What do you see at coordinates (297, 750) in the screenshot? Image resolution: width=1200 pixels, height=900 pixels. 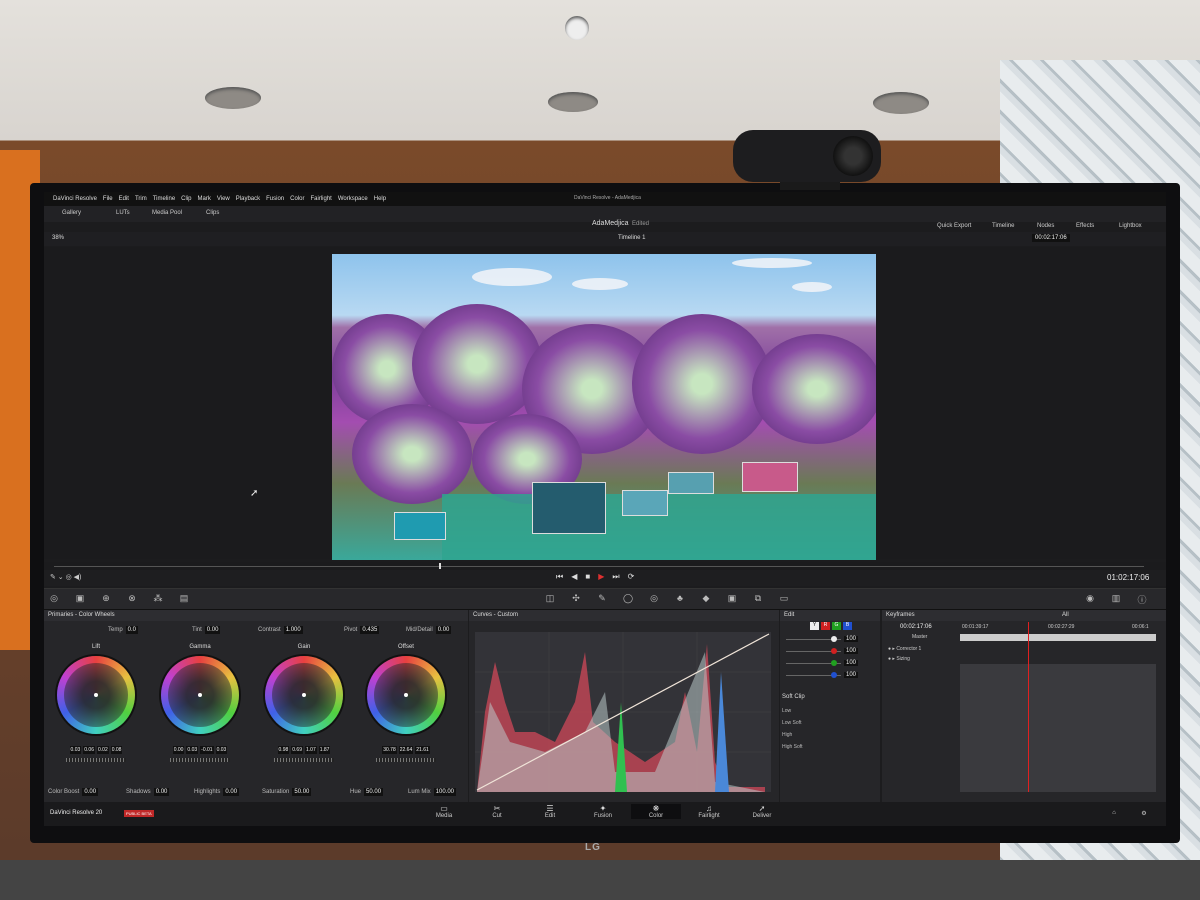 I see `wheel-value: 0.69` at bounding box center [297, 750].